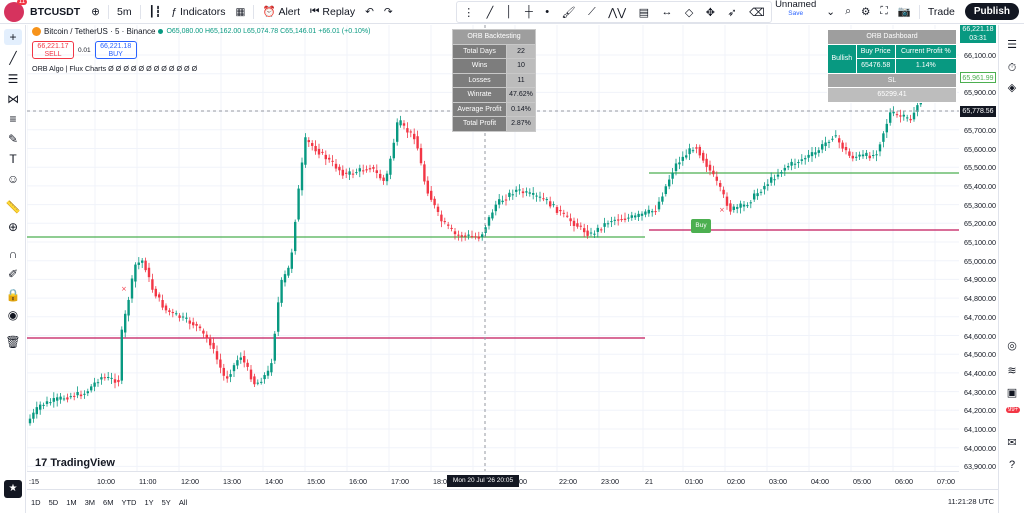 Image resolution: width=1024 pixels, height=513 pixels. What do you see at coordinates (796, 5) in the screenshot?
I see `layout-name: Unnamed` at bounding box center [796, 5].